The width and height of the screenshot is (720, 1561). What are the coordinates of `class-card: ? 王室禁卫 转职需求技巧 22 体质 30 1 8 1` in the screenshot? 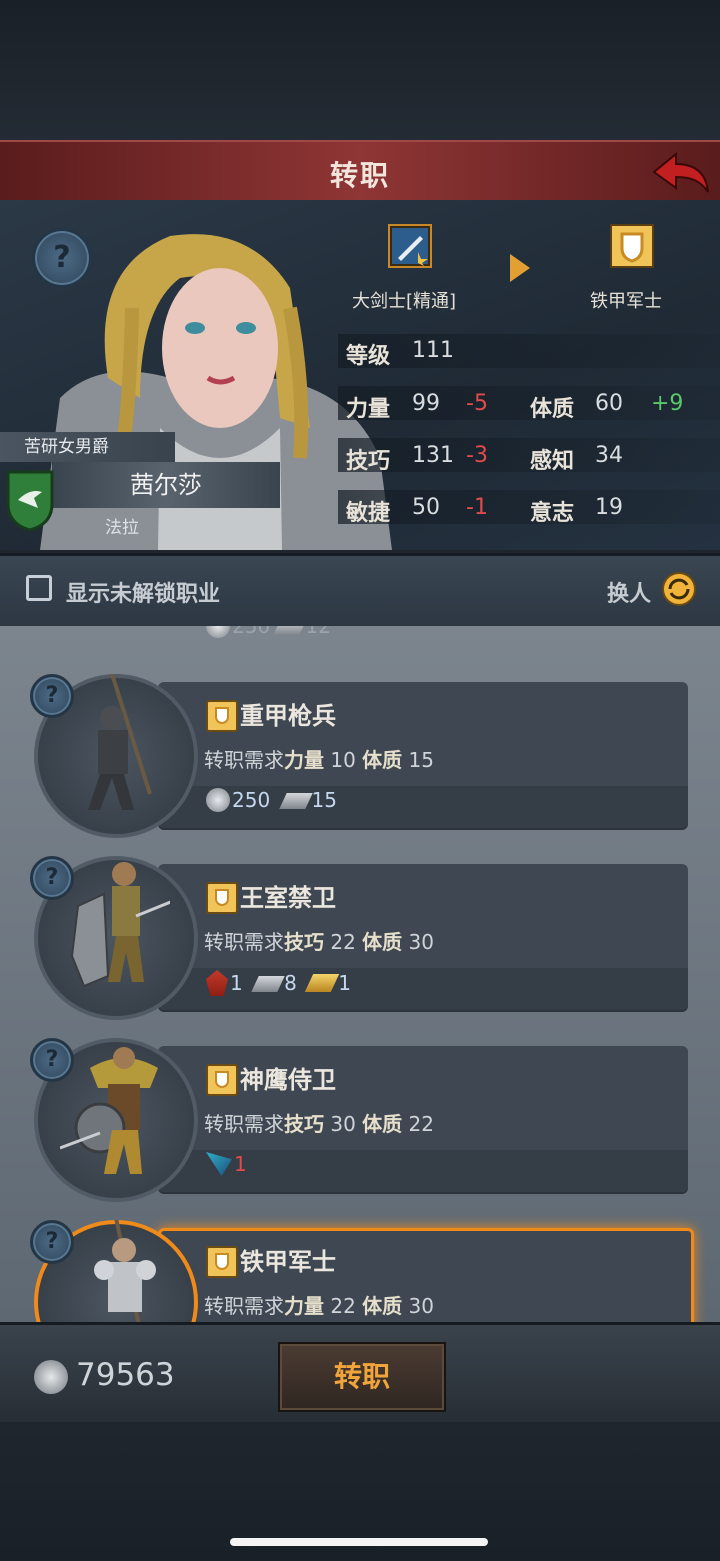 It's located at (360, 938).